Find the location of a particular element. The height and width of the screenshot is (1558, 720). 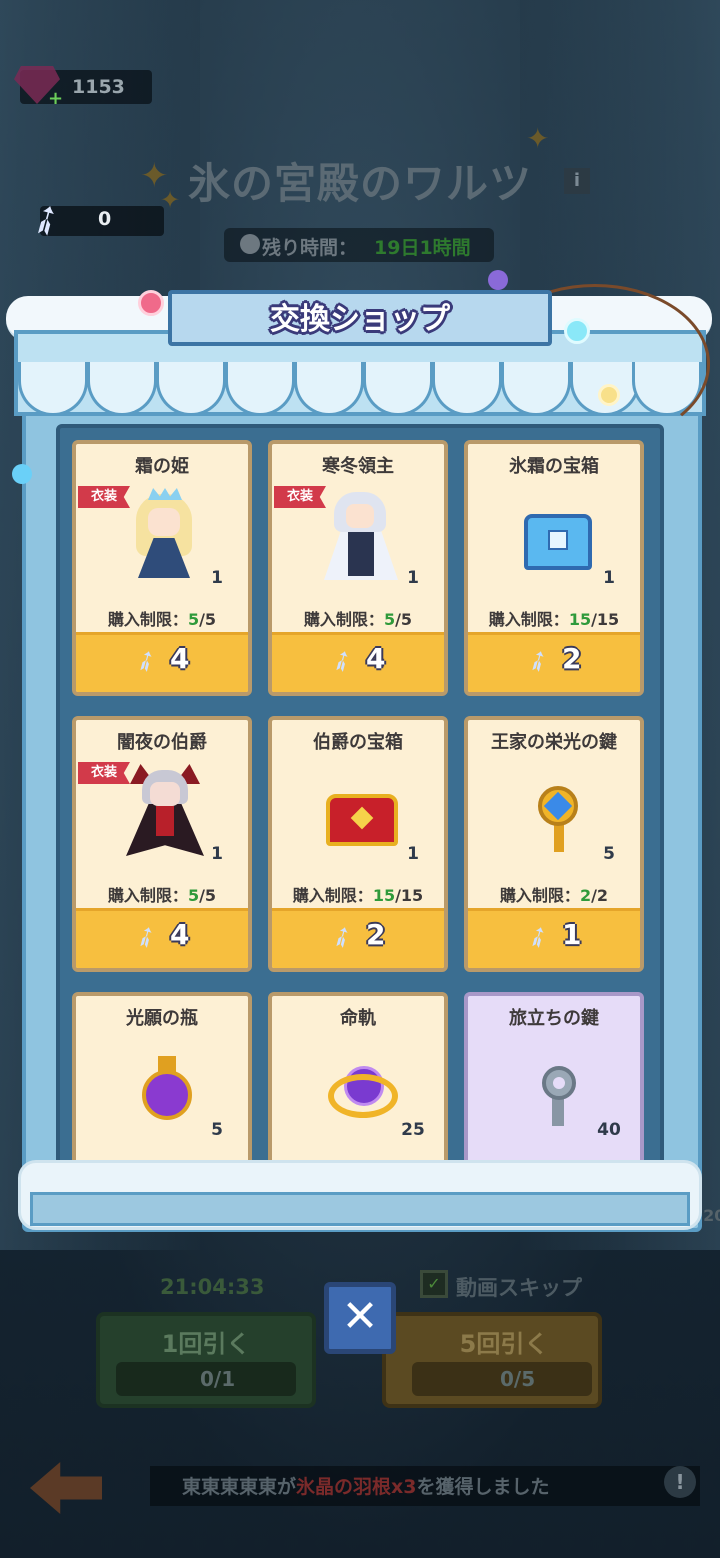

shop-item-frost-princess: 霜の姫 衣装 1 購入制限：5/5 ➶ 4 is located at coordinates (162, 568).